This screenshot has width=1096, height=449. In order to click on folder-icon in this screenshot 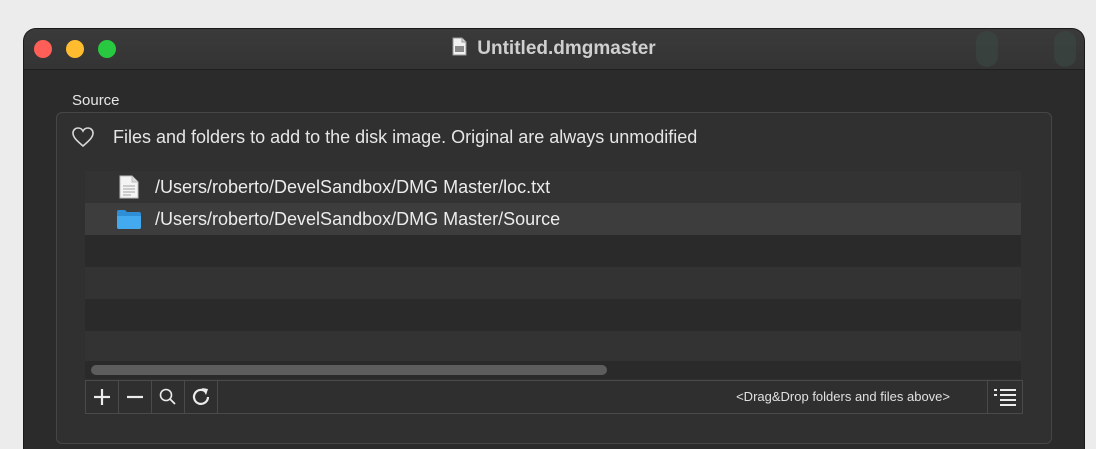, I will do `click(129, 219)`.